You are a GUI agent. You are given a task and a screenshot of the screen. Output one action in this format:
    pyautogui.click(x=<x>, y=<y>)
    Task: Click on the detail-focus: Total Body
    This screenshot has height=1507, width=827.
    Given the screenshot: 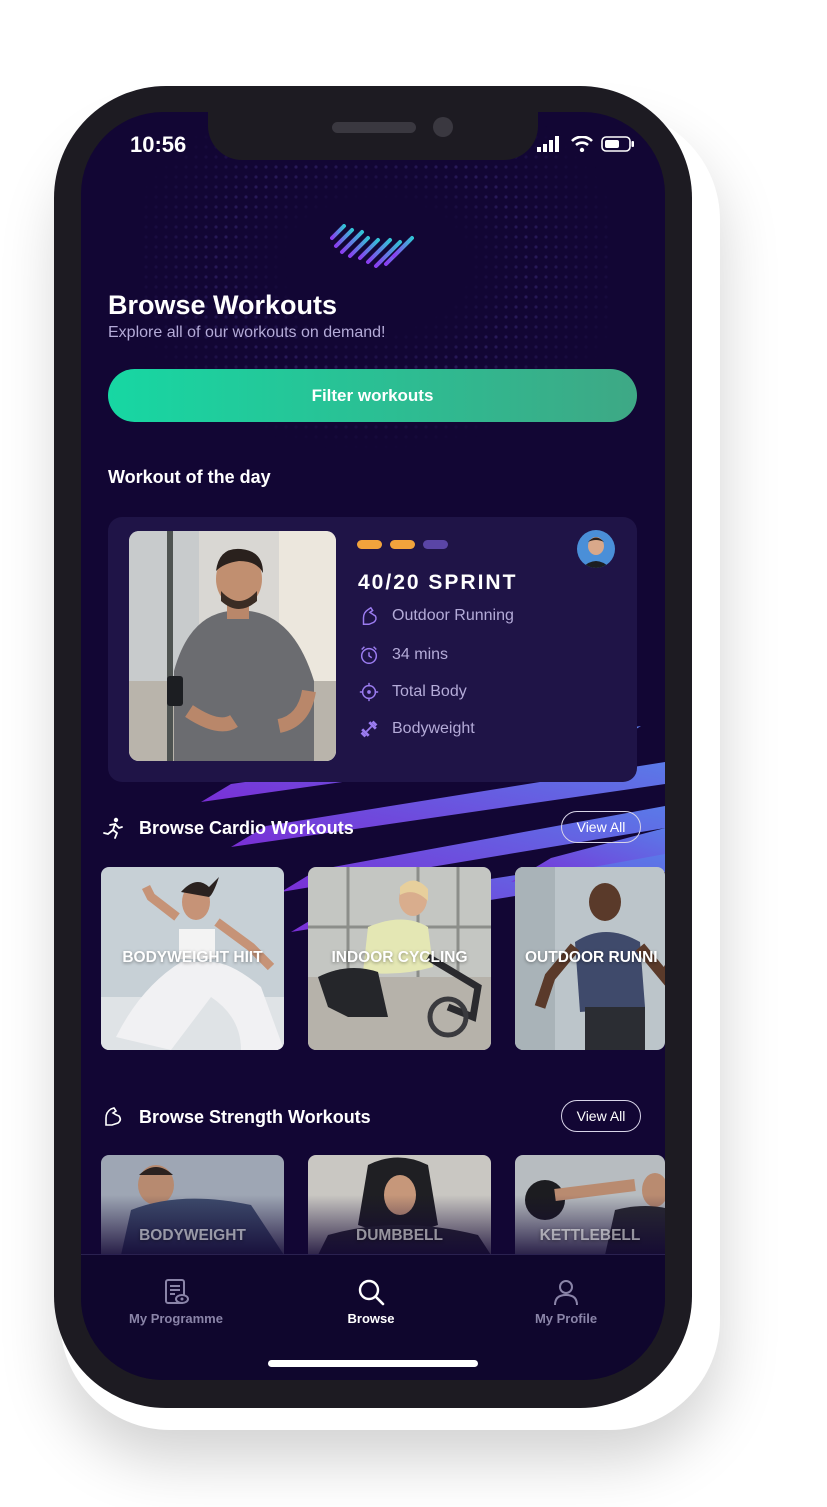 What is the action you would take?
    pyautogui.click(x=412, y=692)
    